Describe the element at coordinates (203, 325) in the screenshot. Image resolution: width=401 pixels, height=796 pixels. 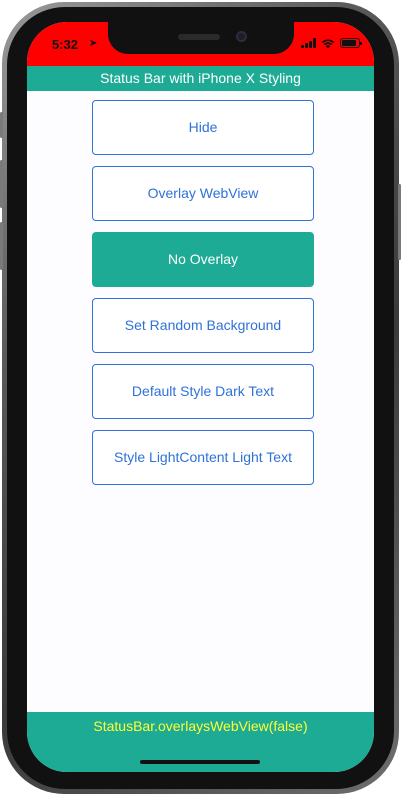
I see `set-random-background-button: Set Random Background` at that location.